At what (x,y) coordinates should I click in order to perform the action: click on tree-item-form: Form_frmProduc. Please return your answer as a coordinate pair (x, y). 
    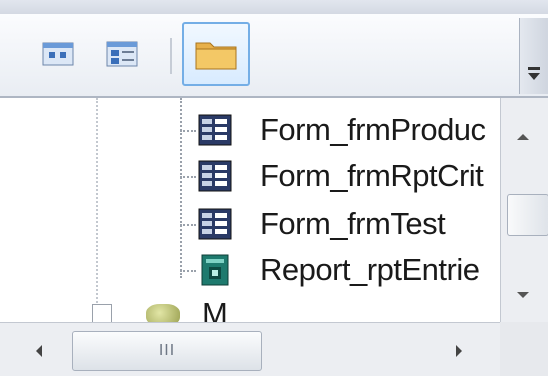
    Looking at the image, I should click on (340, 131).